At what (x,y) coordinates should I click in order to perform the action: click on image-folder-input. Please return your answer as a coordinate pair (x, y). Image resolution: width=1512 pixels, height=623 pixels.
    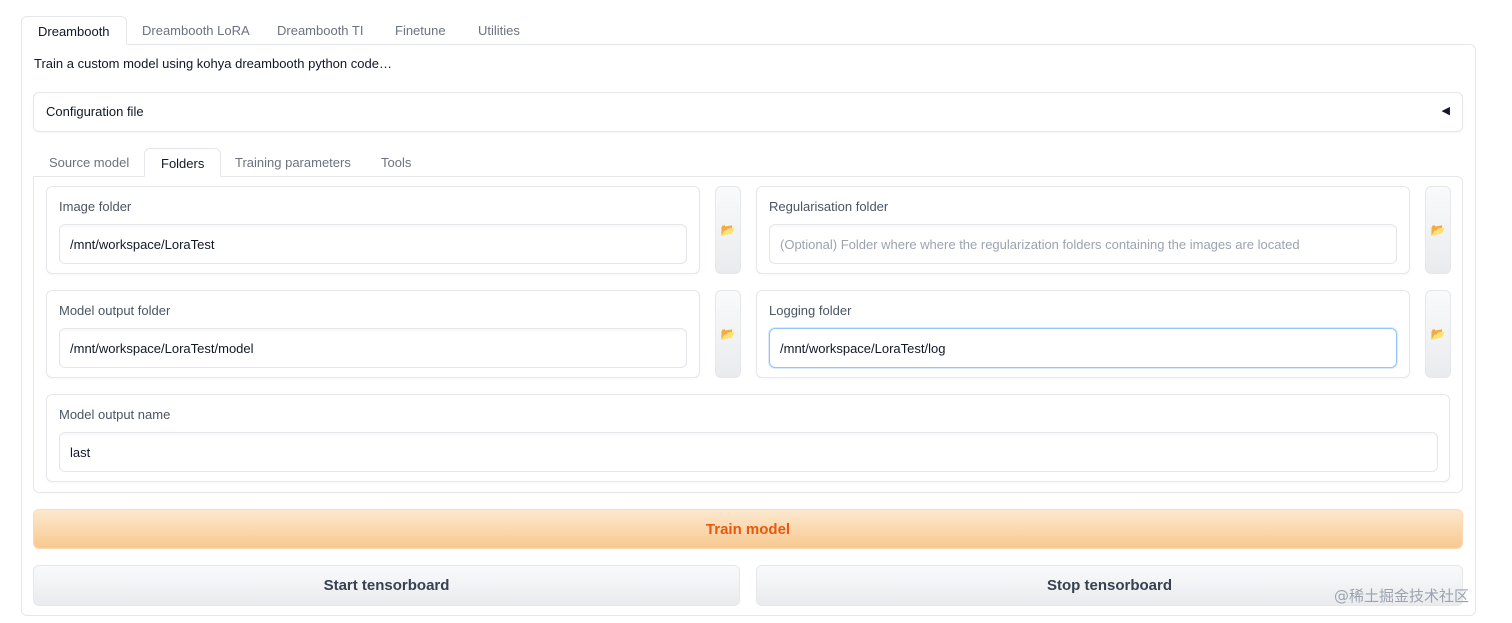
    Looking at the image, I should click on (373, 244).